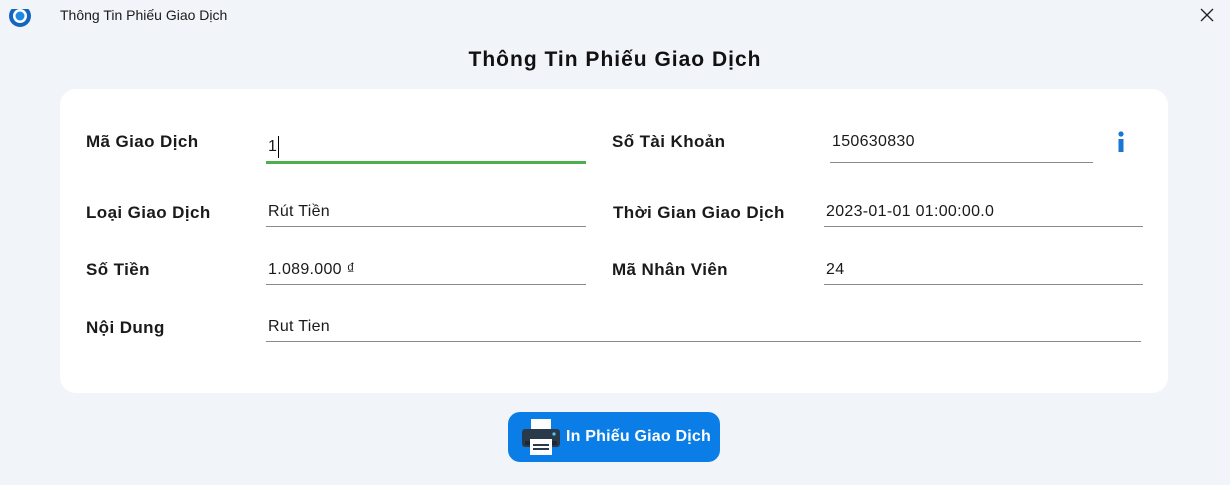 This screenshot has width=1230, height=485. I want to click on thoi-gian-giao-dich-value: 2023-01-01 01:00:00.0, so click(910, 211).